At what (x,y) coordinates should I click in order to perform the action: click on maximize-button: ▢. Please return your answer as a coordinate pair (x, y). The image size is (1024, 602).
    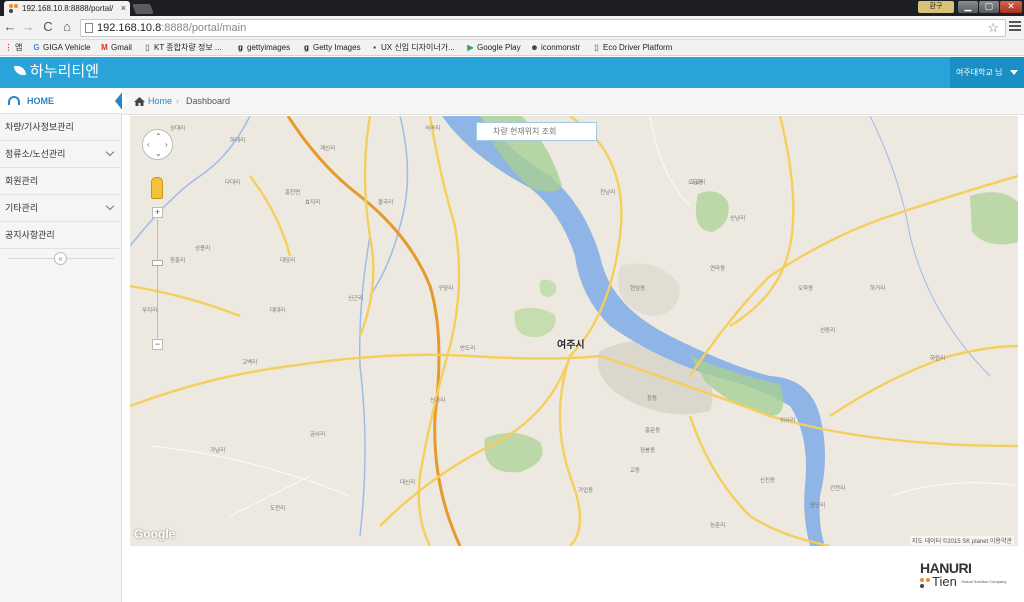
    Looking at the image, I should click on (989, 7).